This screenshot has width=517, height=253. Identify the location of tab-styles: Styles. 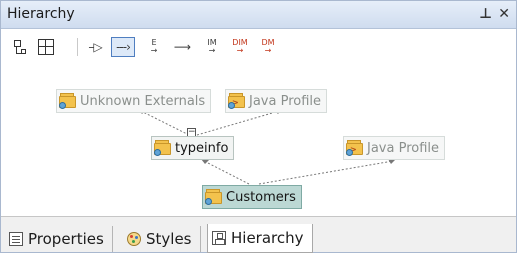
(162, 239).